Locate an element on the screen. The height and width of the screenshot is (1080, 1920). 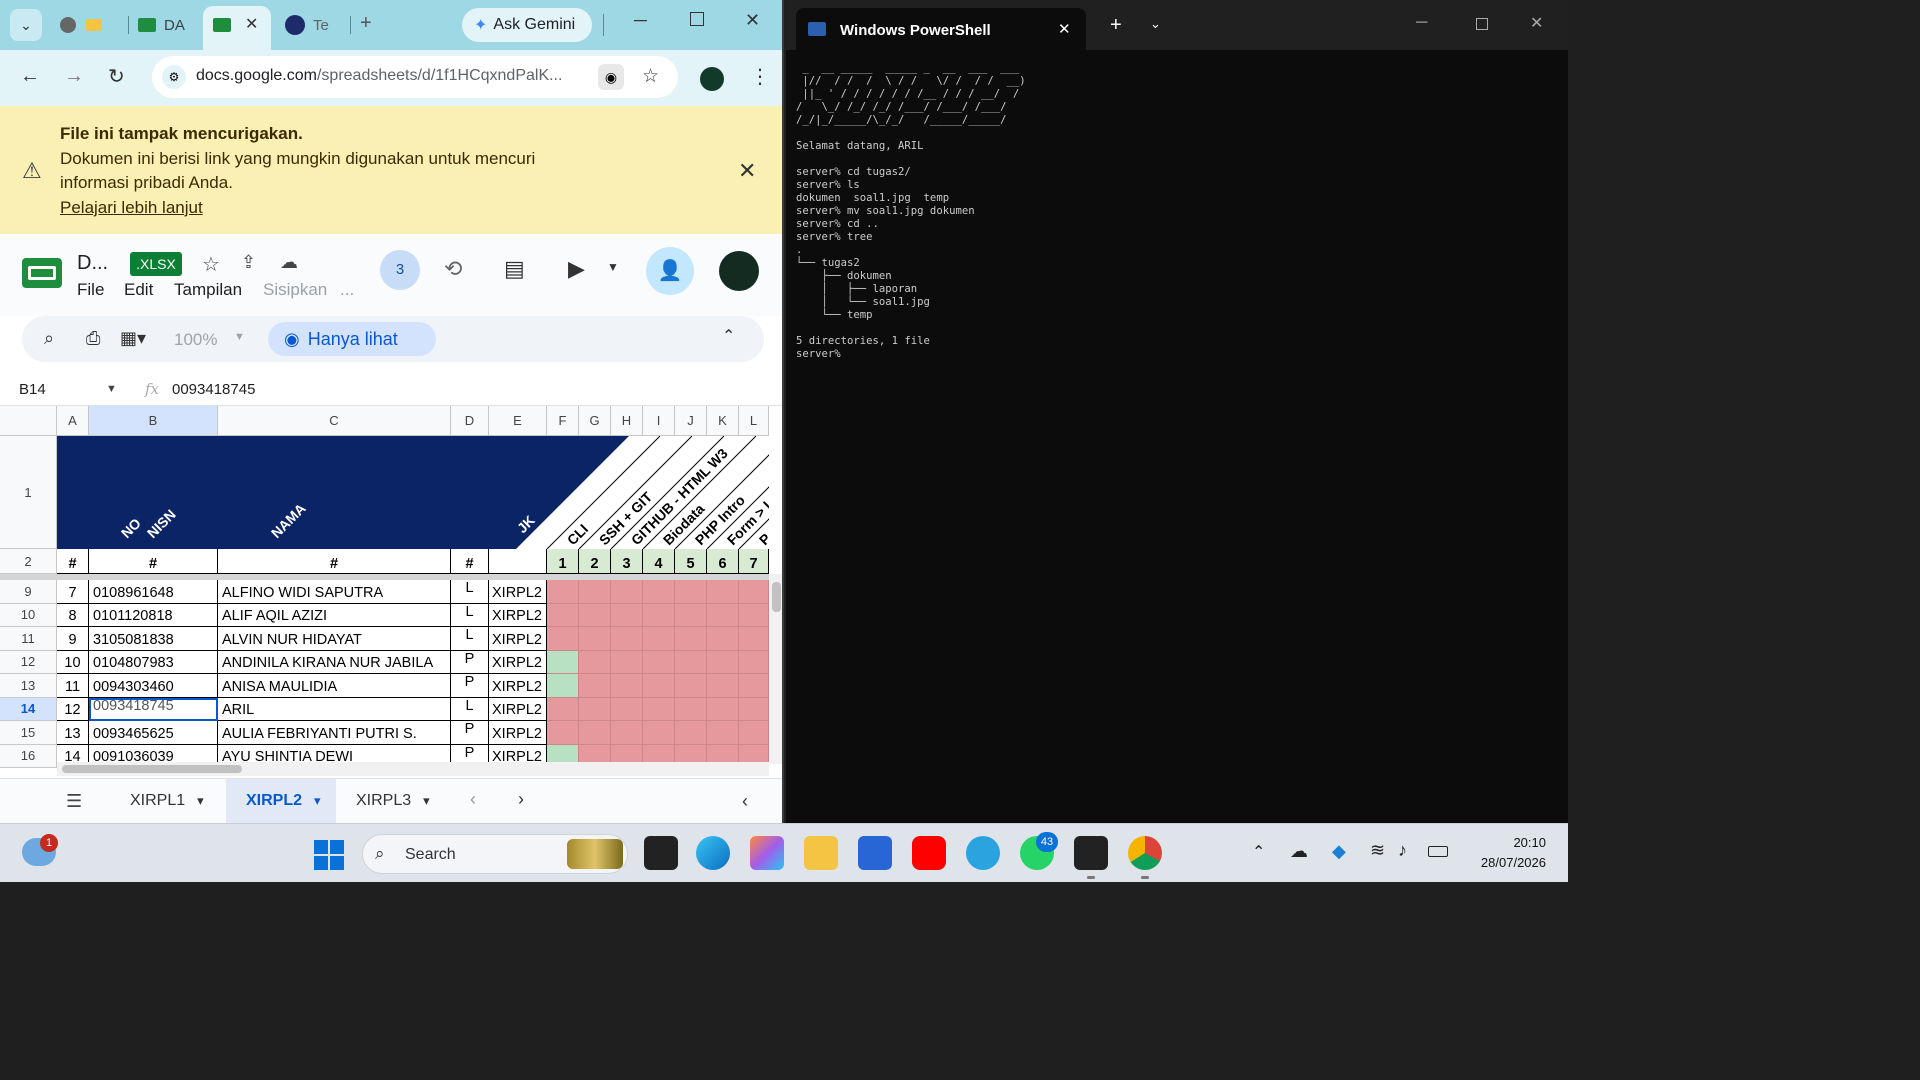
sheet-tab-xirpl2: XIRPL2 ▾ is located at coordinates (281, 801).